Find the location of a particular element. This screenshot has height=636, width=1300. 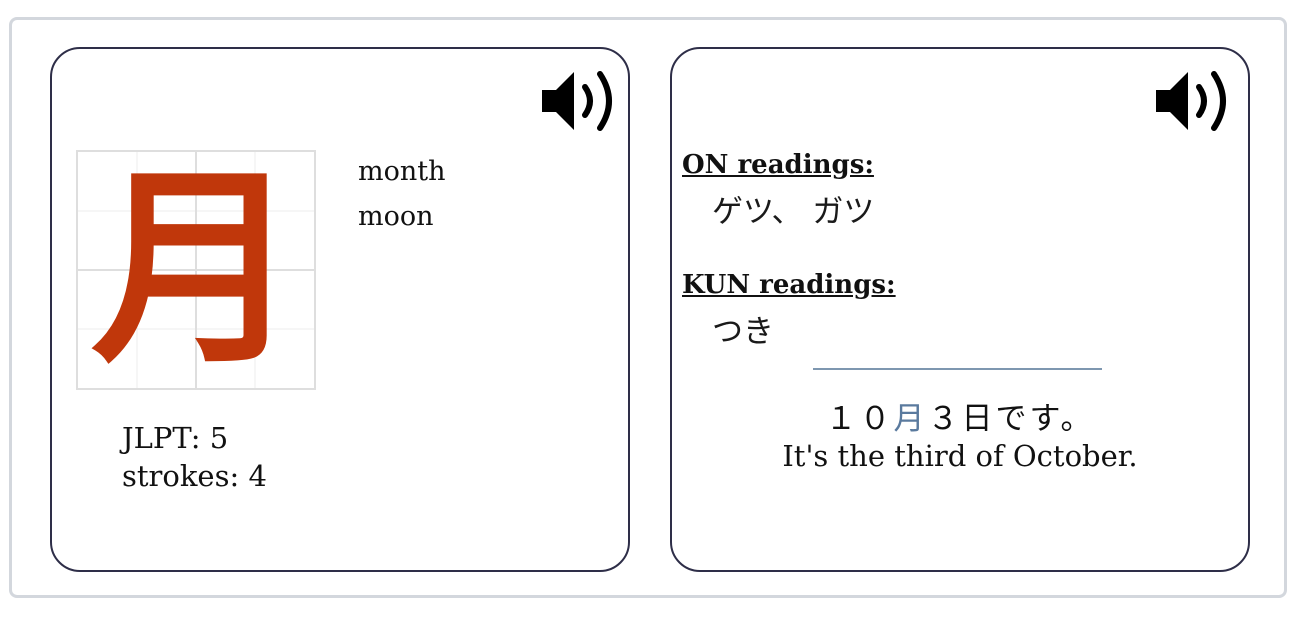

kanji-stats: JLPT: 5 strokes: 4 is located at coordinates (194, 457).